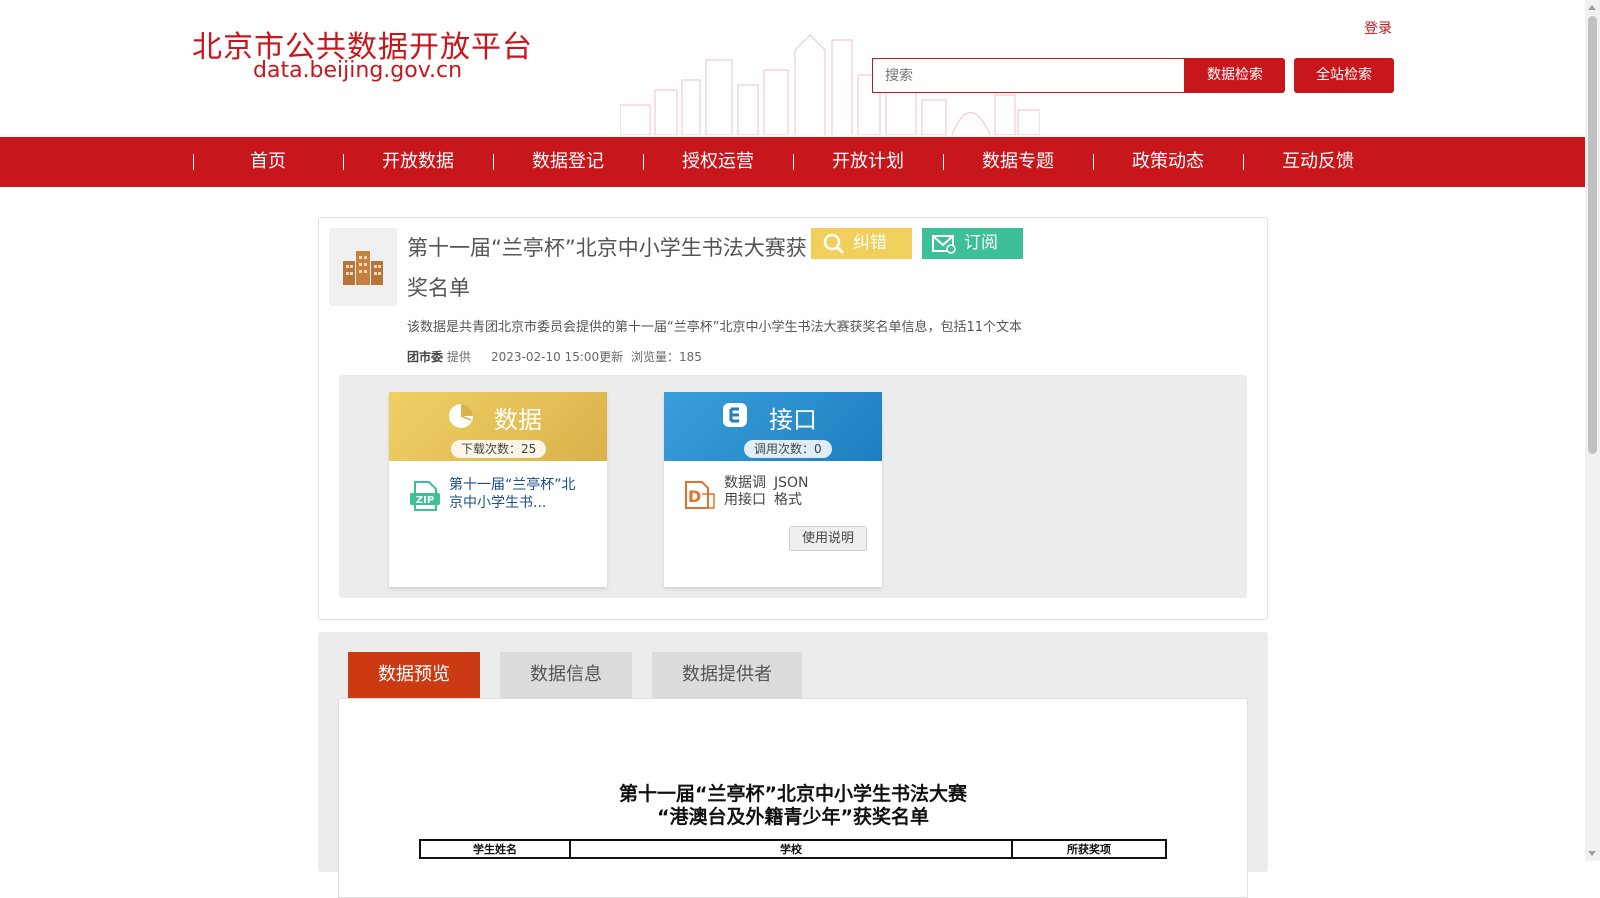 This screenshot has width=1600, height=898. What do you see at coordinates (788, 500) in the screenshot?
I see `api-format-line2: 格式` at bounding box center [788, 500].